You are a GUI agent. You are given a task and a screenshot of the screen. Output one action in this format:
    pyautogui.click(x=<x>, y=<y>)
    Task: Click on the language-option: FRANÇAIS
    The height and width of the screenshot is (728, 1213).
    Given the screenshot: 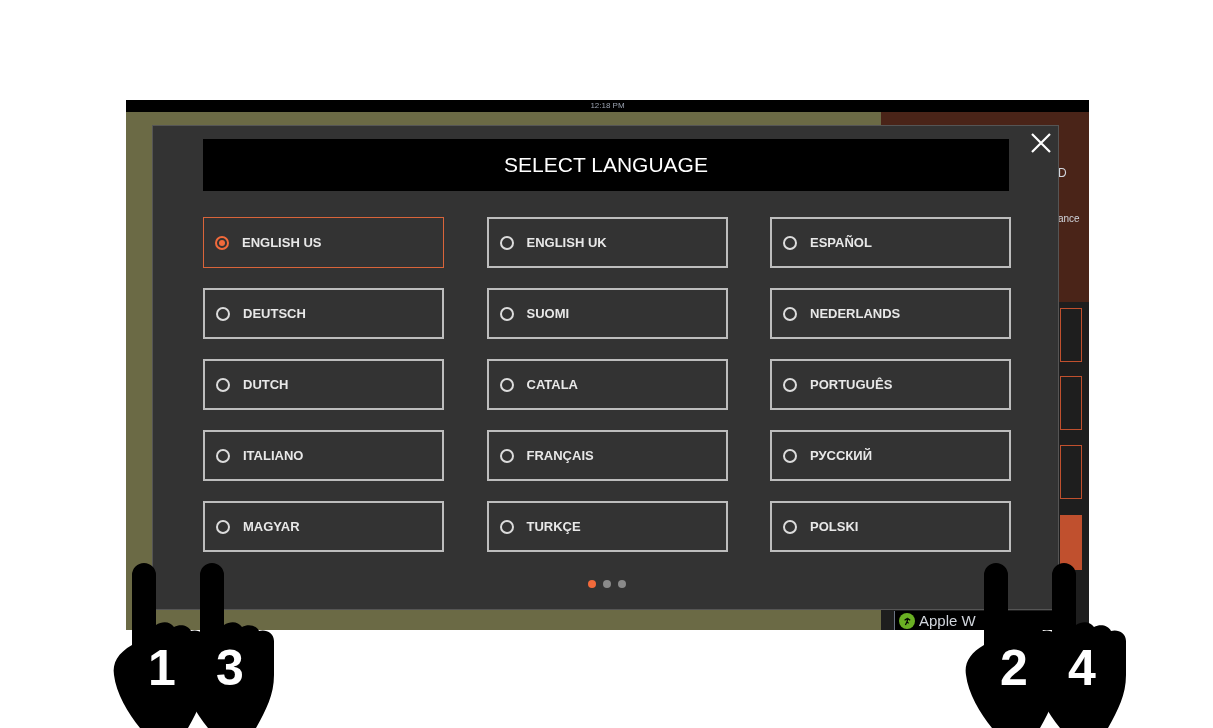 What is the action you would take?
    pyautogui.click(x=607, y=455)
    